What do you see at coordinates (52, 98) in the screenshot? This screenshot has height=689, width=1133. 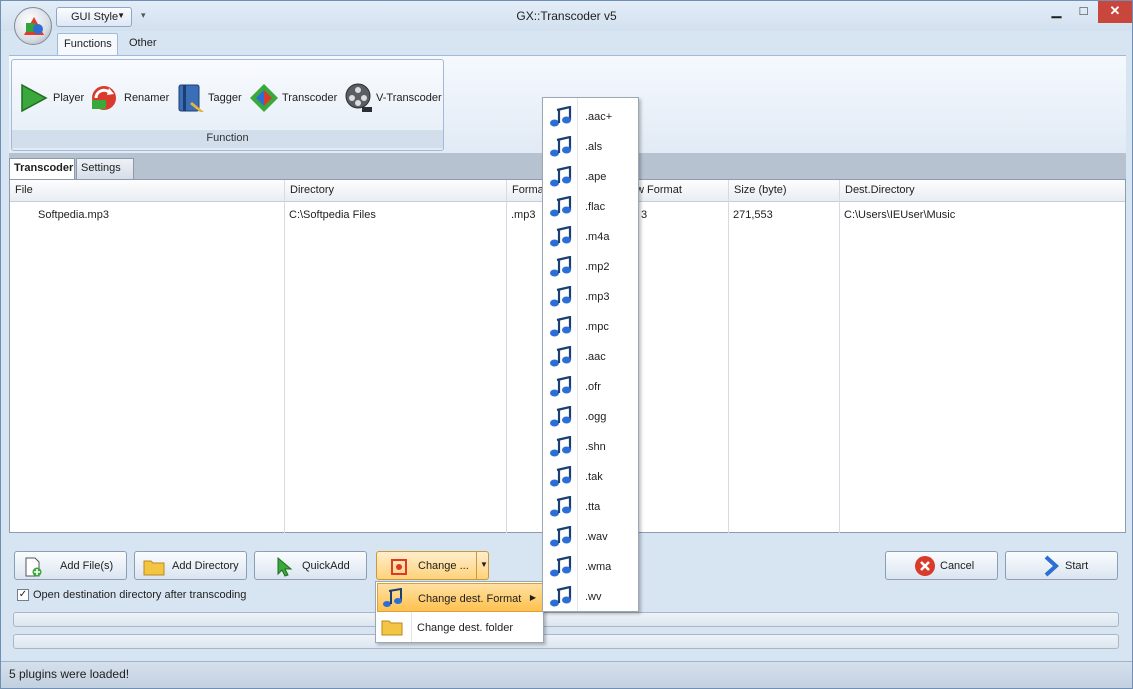 I see `player-button: Player` at bounding box center [52, 98].